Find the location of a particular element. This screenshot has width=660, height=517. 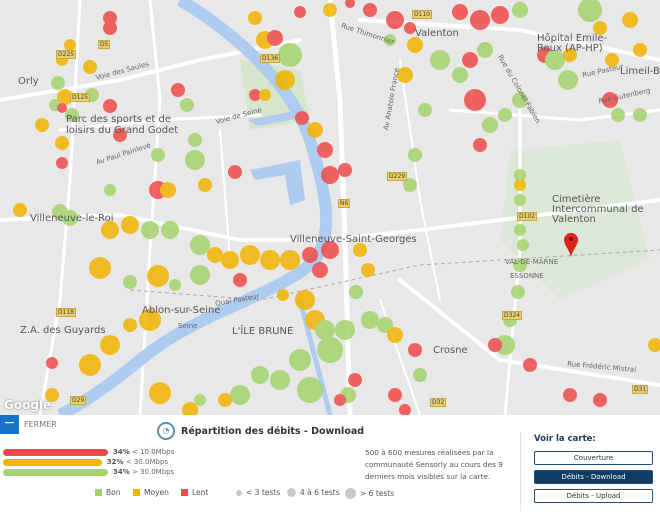

debits-upload-button: Débits - Upload is located at coordinates (593, 496).